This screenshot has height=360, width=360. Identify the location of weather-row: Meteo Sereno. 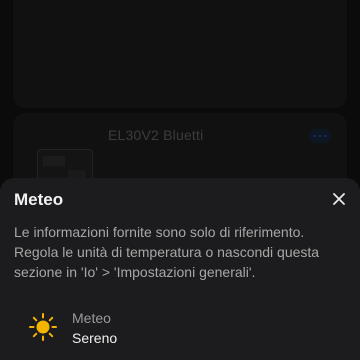
(178, 331).